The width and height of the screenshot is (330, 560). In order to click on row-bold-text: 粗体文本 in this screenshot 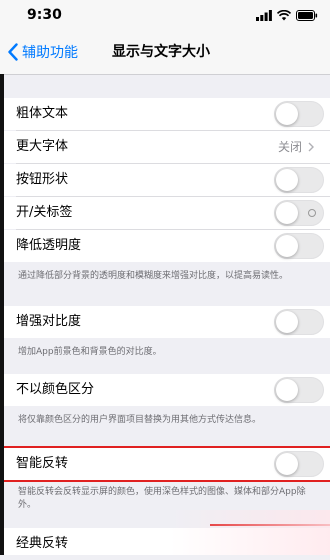, I will do `click(167, 114)`.